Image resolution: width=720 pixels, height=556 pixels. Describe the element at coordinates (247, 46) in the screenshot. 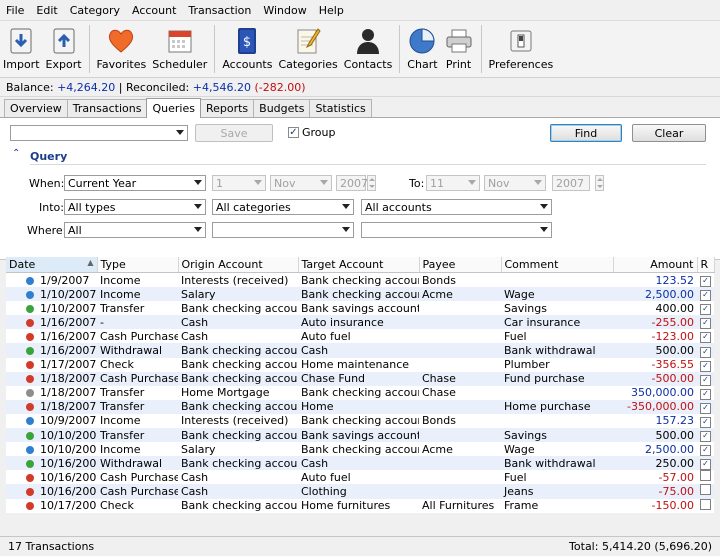

I see `accounts-button: $ Accounts` at that location.